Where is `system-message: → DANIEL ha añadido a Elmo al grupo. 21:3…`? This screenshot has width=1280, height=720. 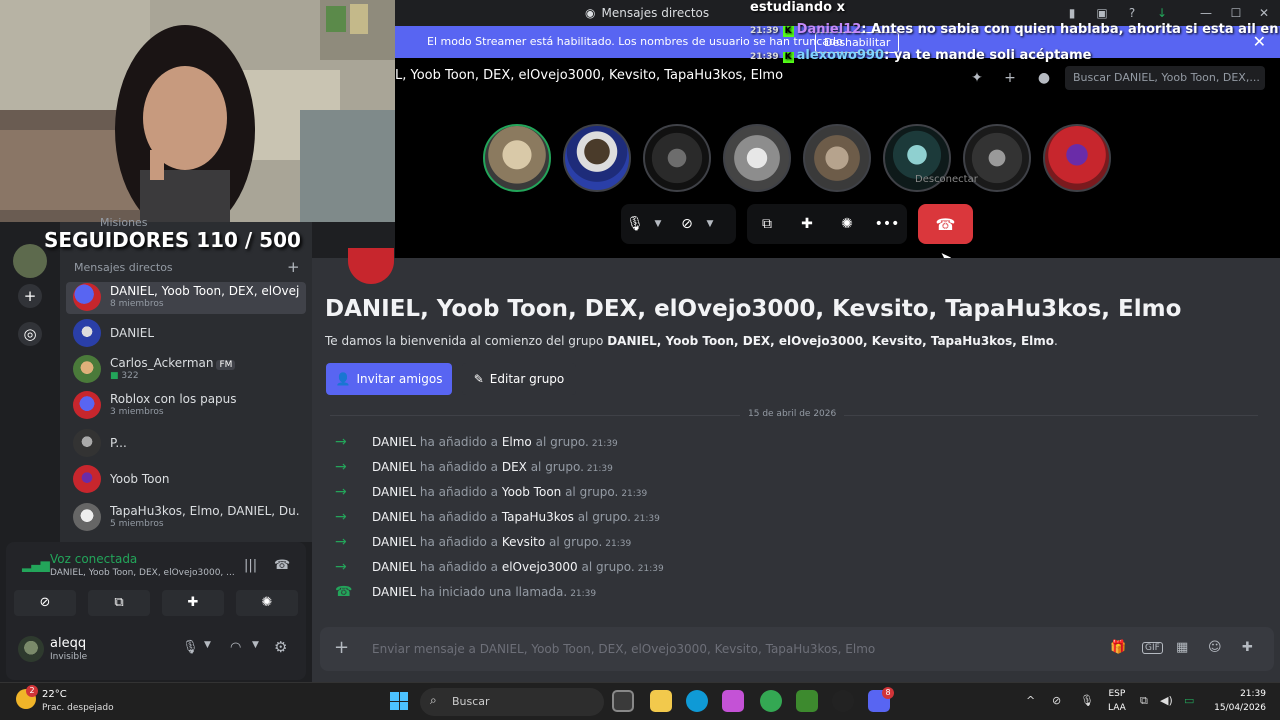 system-message: → DANIEL ha añadido a Elmo al grupo. 21:3… is located at coordinates (476, 442).